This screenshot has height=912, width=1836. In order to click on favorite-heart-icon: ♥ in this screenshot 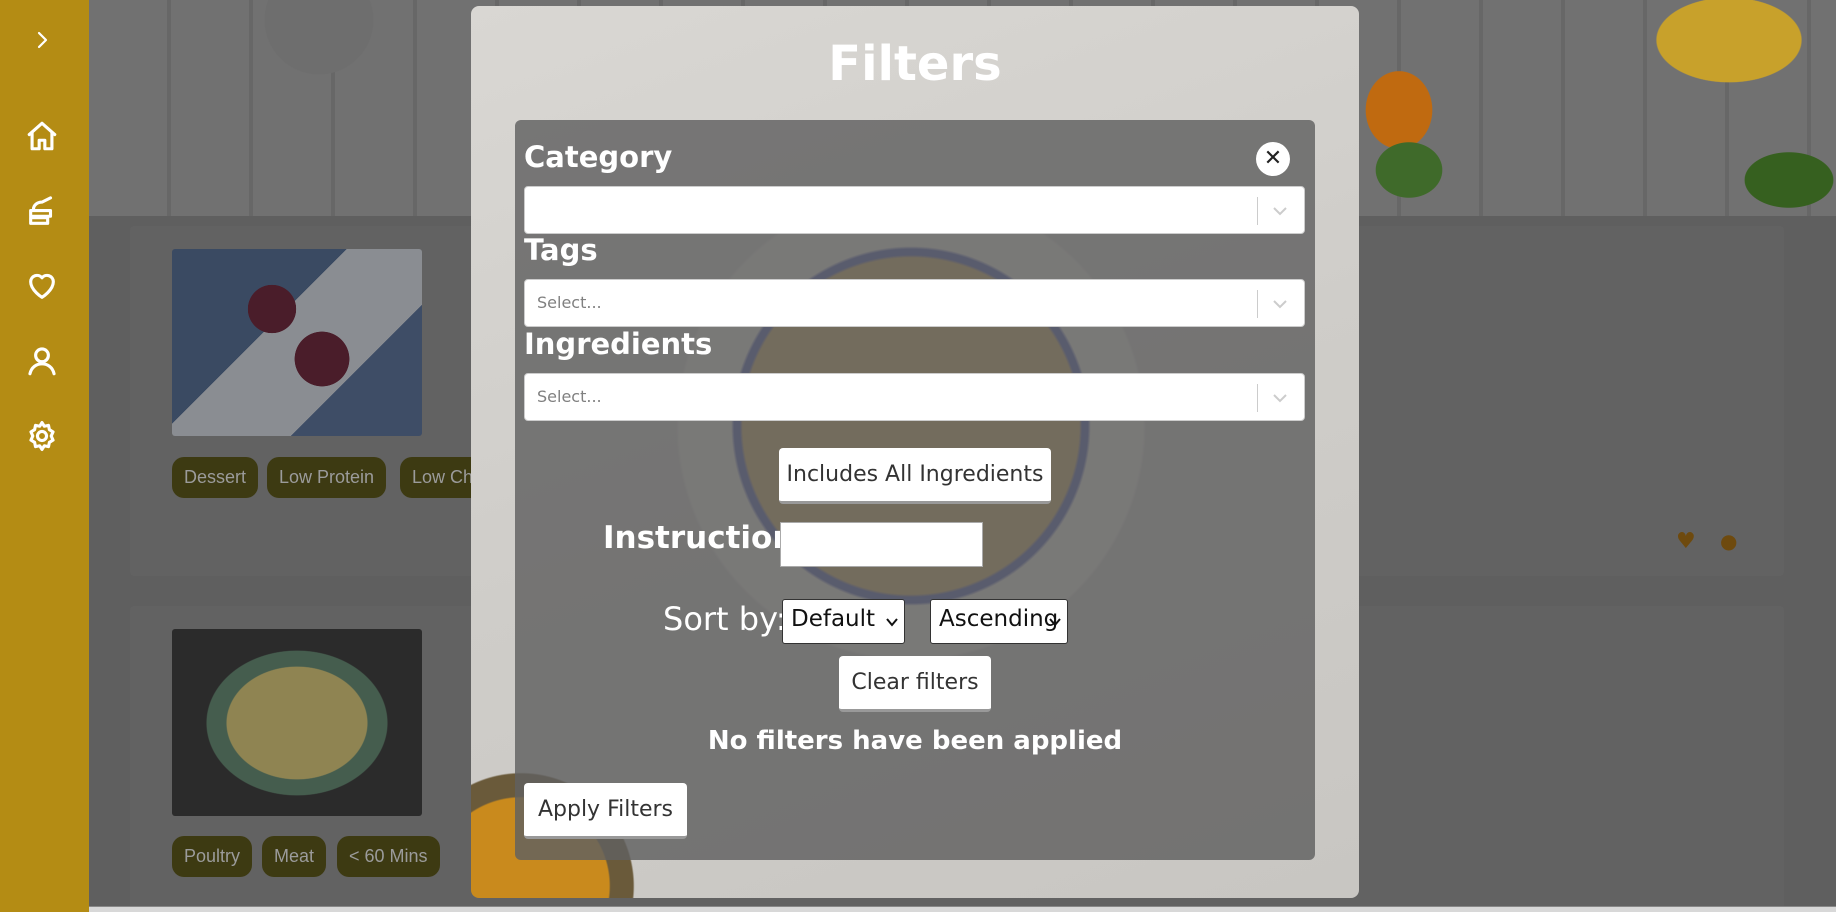, I will do `click(1686, 541)`.